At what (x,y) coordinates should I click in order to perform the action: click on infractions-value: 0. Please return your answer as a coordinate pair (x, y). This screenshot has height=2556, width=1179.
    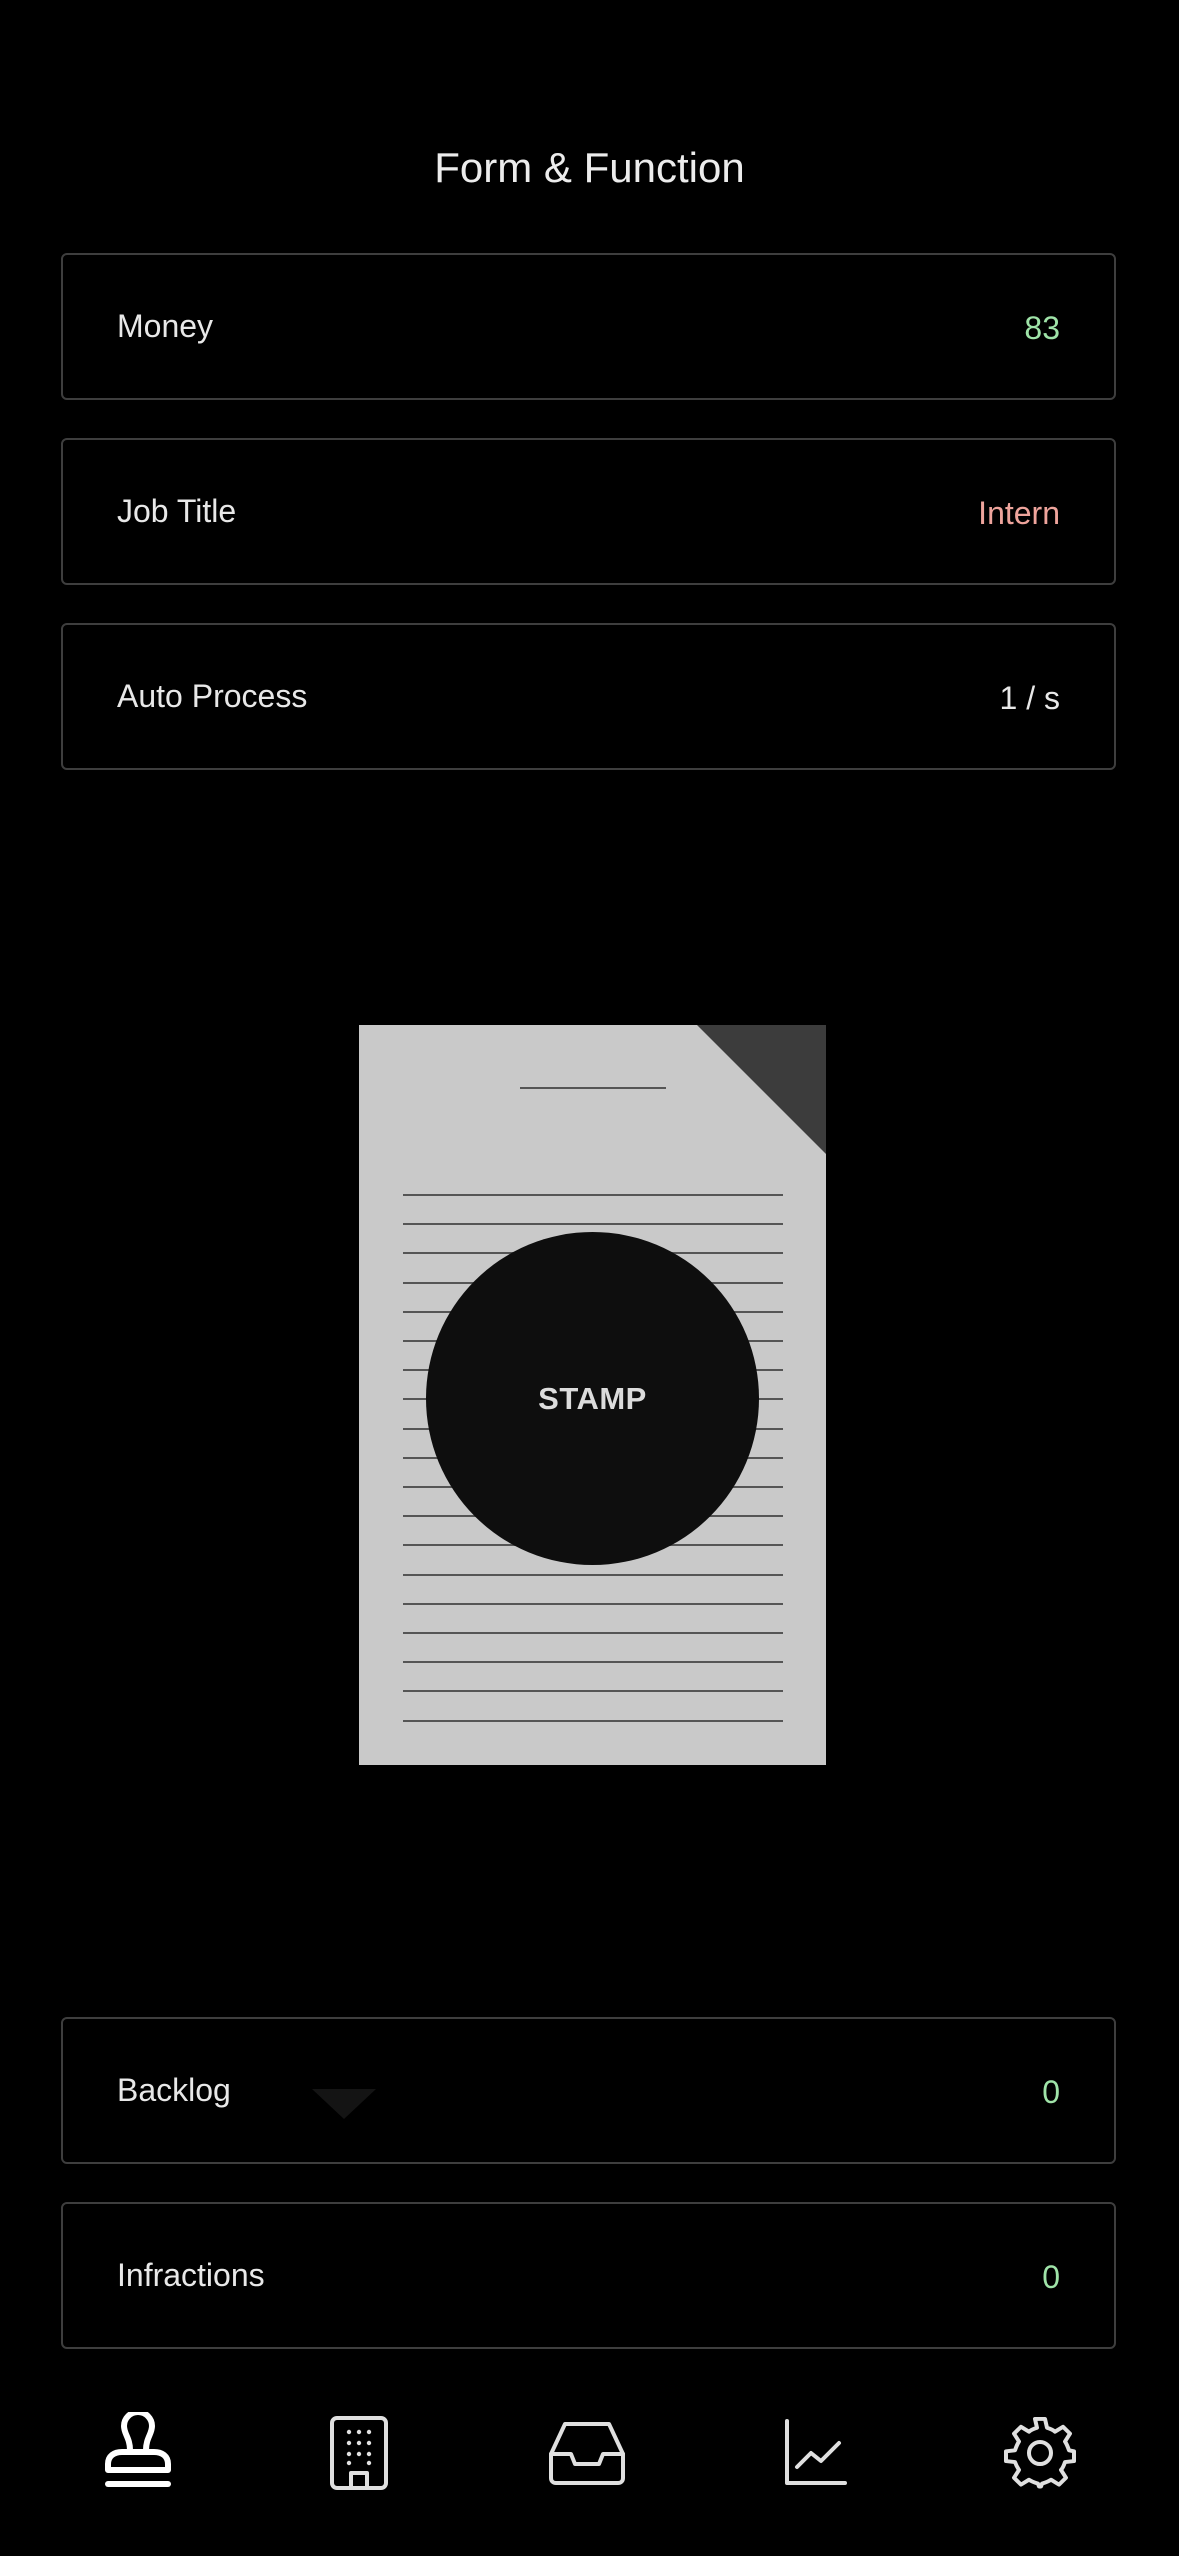
    Looking at the image, I should click on (1051, 2277).